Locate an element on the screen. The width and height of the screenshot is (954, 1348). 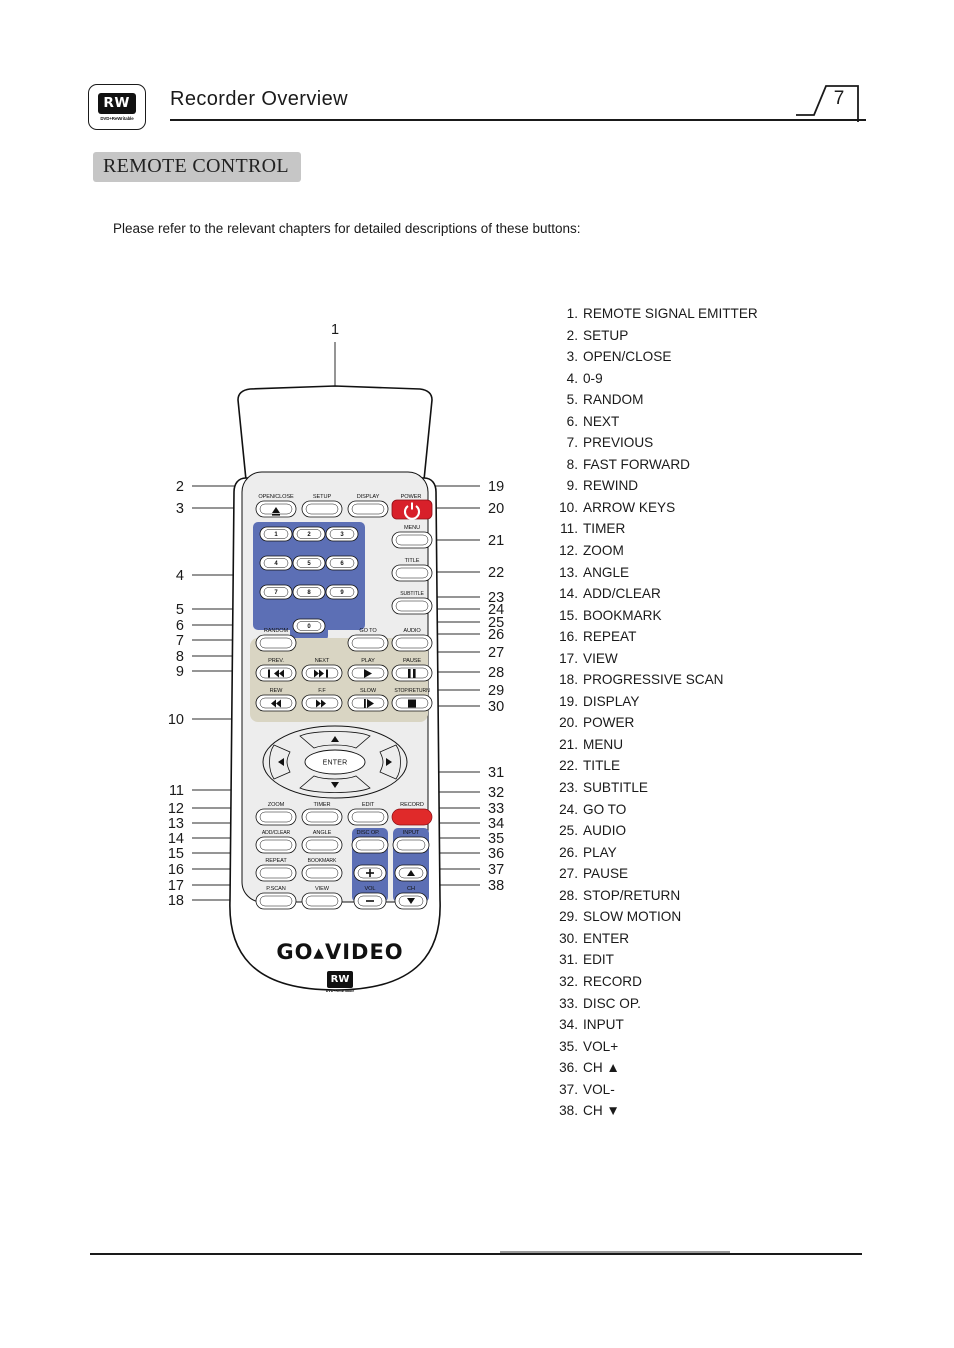
numeric-key-1: 1 is located at coordinates (276, 534).